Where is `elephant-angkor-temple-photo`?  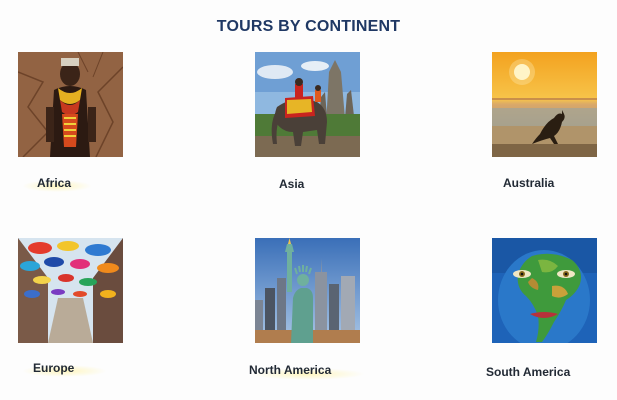
elephant-angkor-temple-photo is located at coordinates (307, 104).